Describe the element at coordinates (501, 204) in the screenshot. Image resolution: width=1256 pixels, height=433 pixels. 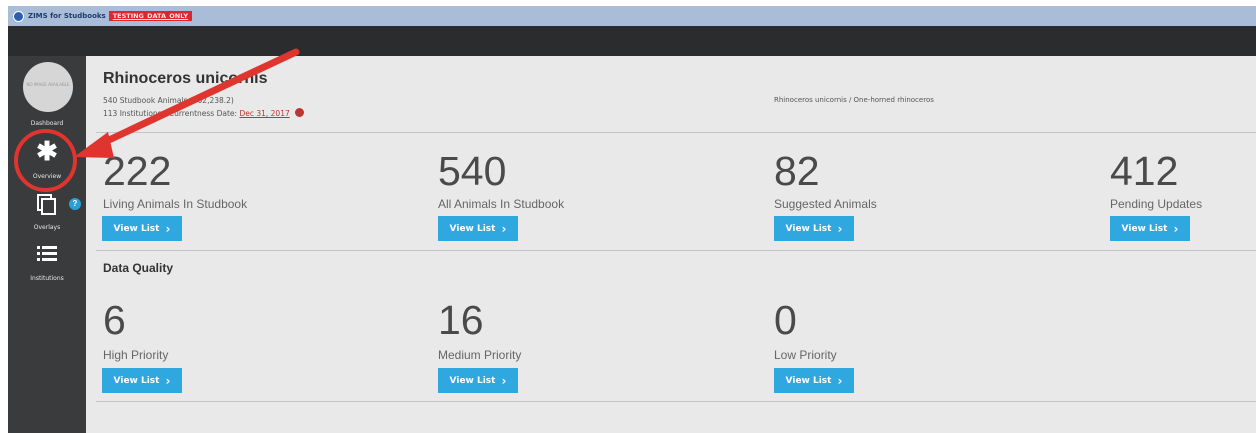
I see `stat-label-all: All Animals In Studbook` at that location.